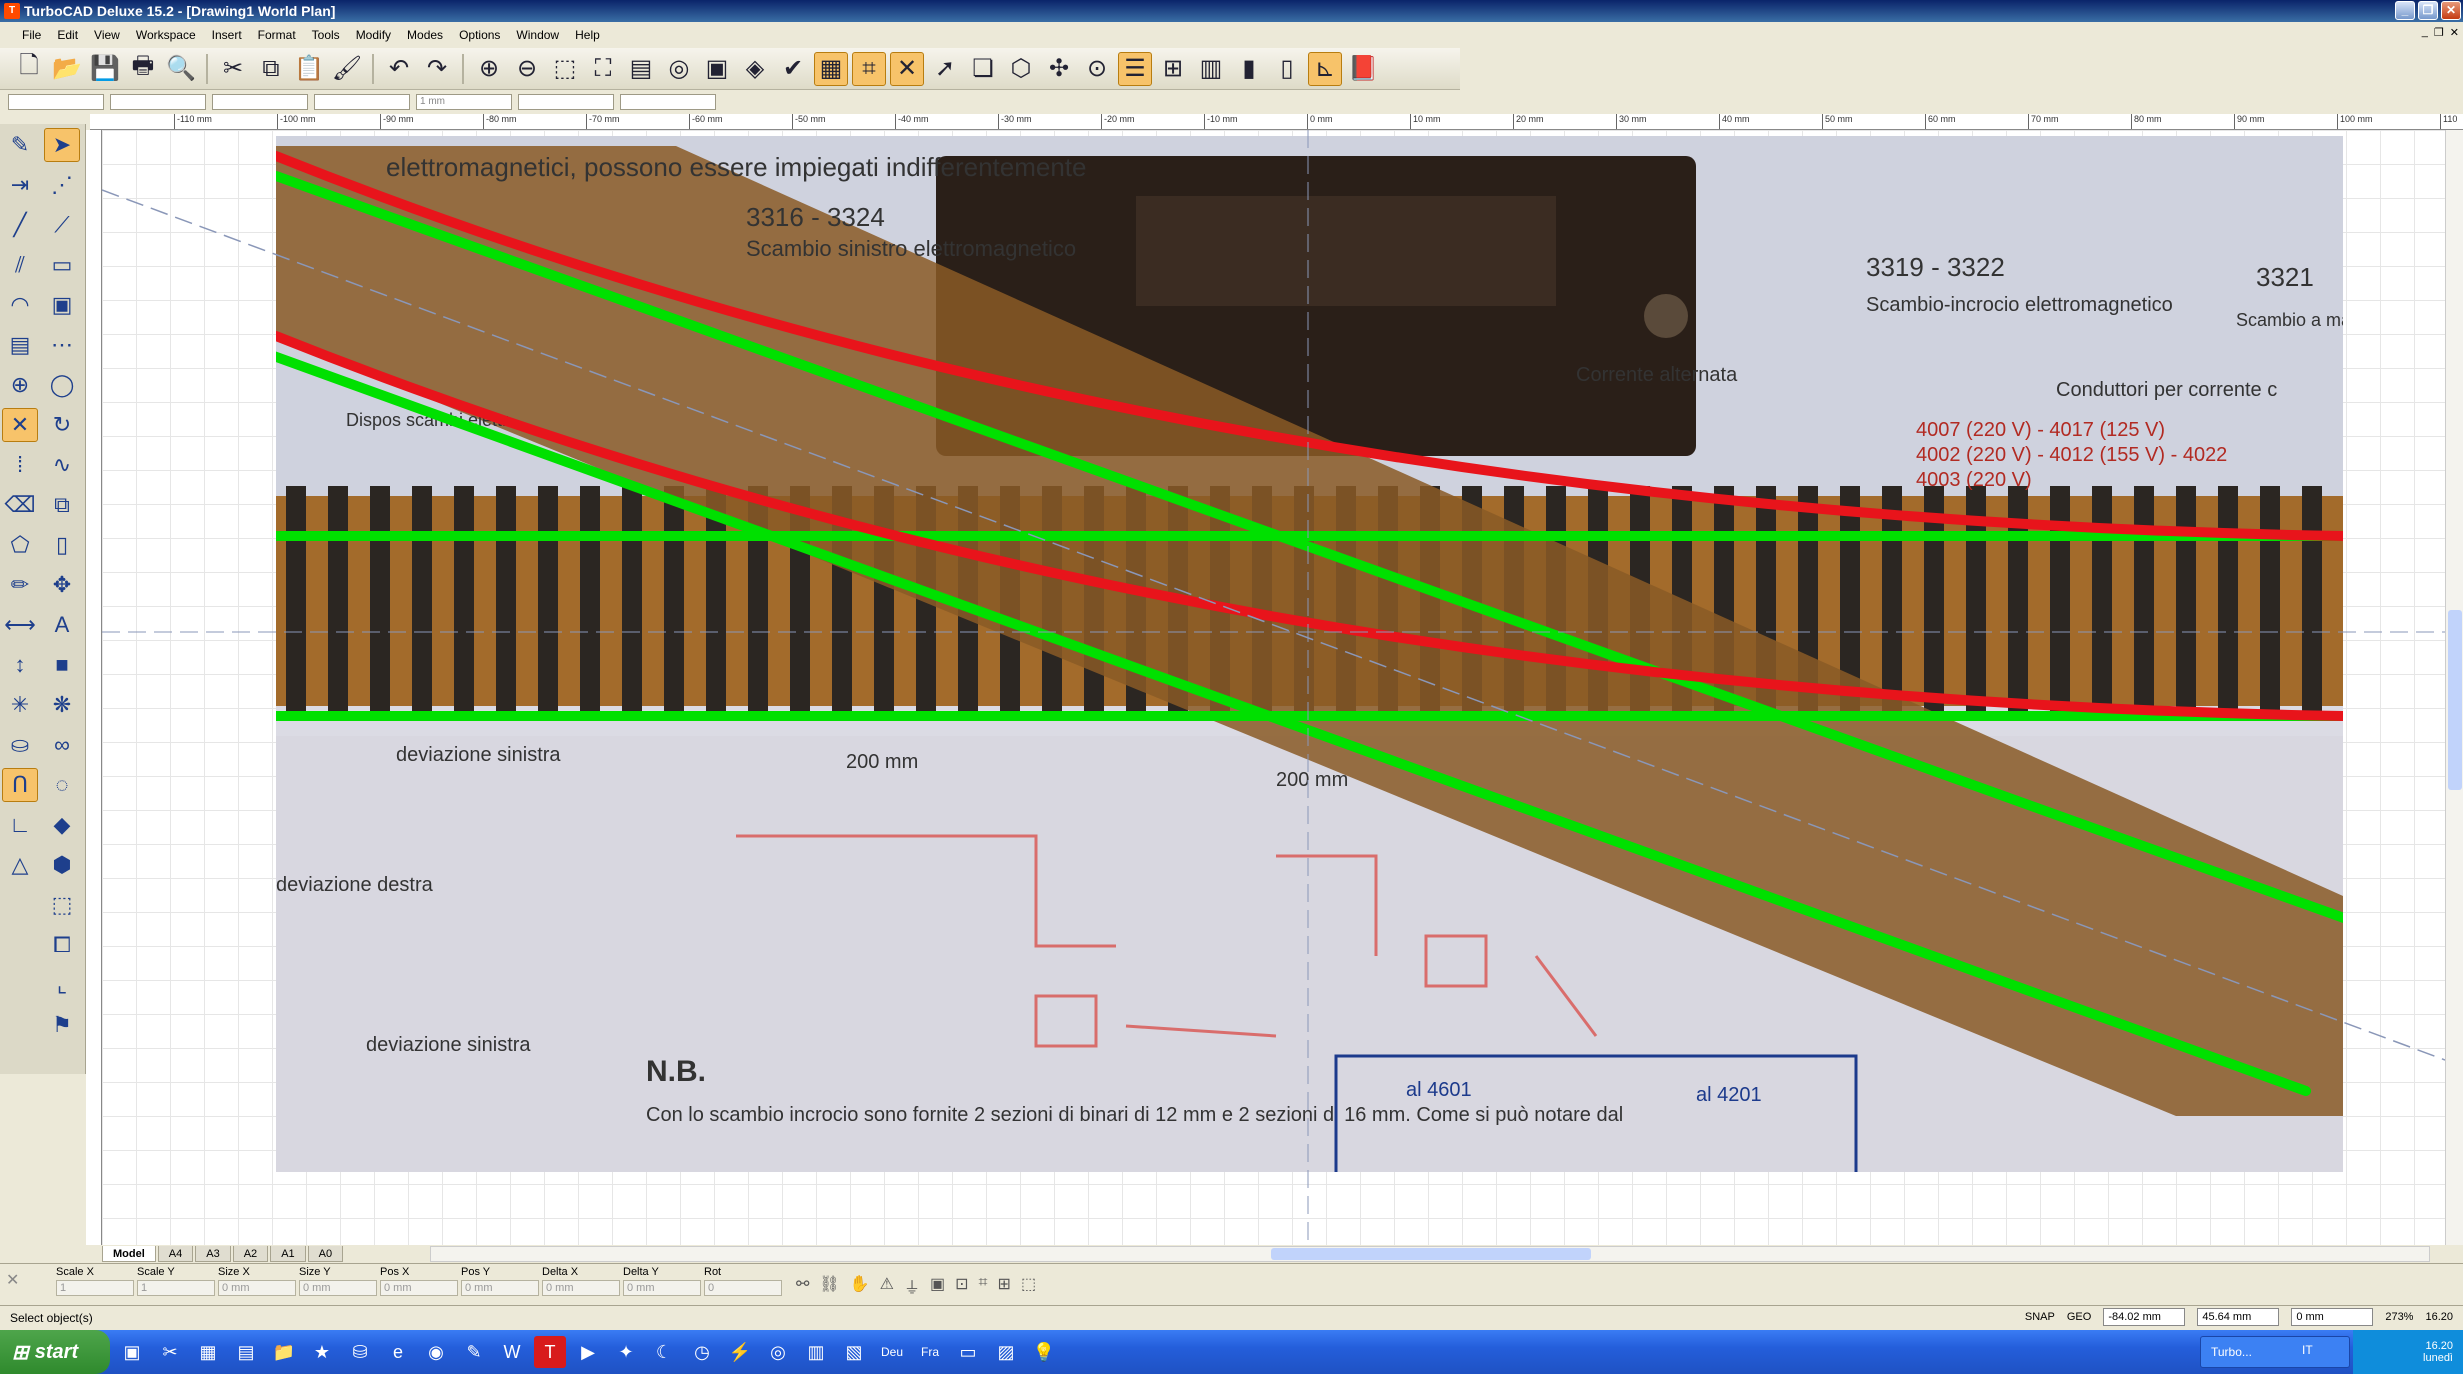 This screenshot has height=1374, width=2463. What do you see at coordinates (325, 1254) in the screenshot?
I see `tab-a0: A0` at bounding box center [325, 1254].